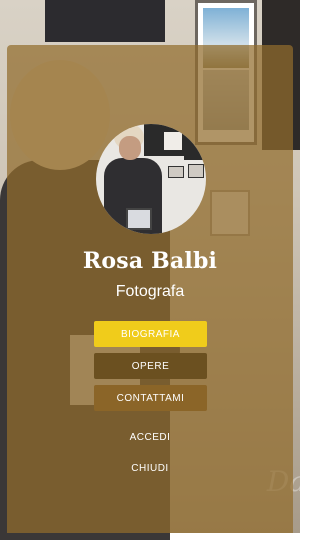 This screenshot has height=540, width=320. I want to click on profile-avatar, so click(151, 179).